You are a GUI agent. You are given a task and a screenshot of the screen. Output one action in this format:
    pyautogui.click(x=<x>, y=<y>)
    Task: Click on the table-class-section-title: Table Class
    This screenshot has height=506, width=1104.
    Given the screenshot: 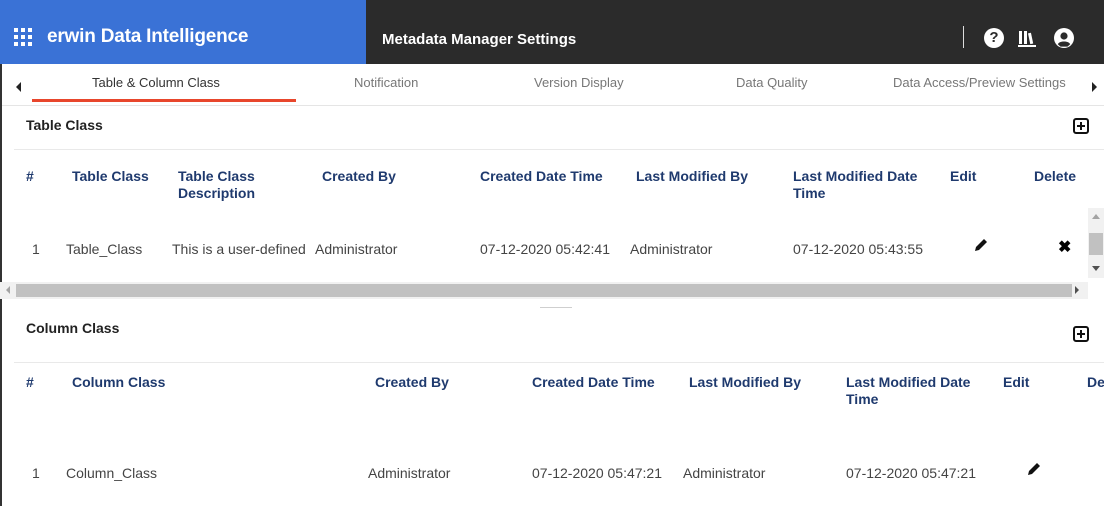 What is the action you would take?
    pyautogui.click(x=64, y=125)
    